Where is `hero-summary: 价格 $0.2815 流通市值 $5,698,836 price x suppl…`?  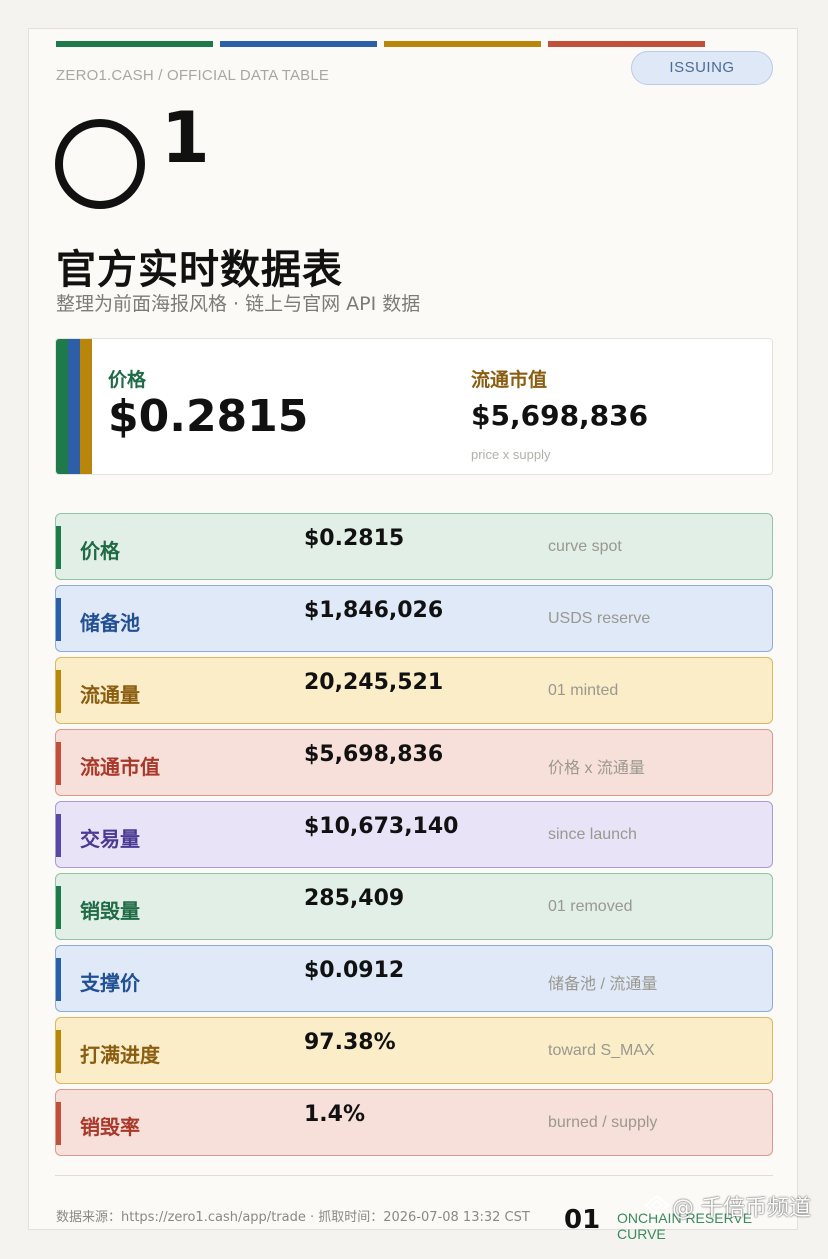 hero-summary: 价格 $0.2815 流通市值 $5,698,836 price x suppl… is located at coordinates (414, 406).